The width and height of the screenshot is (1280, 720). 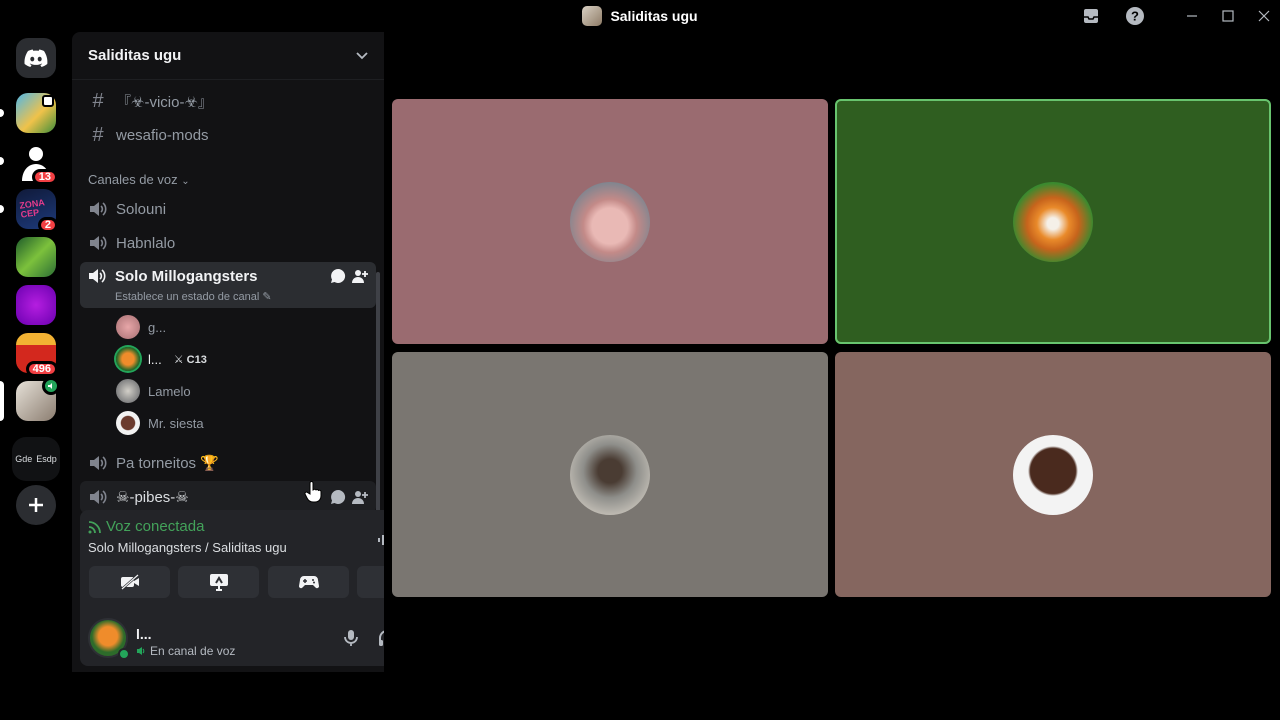 What do you see at coordinates (224, 135) in the screenshot?
I see `text-channel-wesafio: # wesafio-mods` at bounding box center [224, 135].